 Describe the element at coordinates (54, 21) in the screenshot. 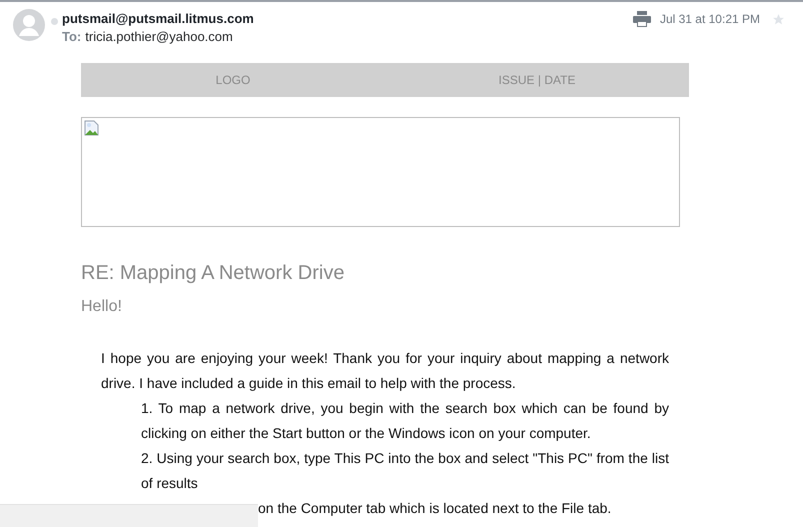

I see `status-dot` at that location.